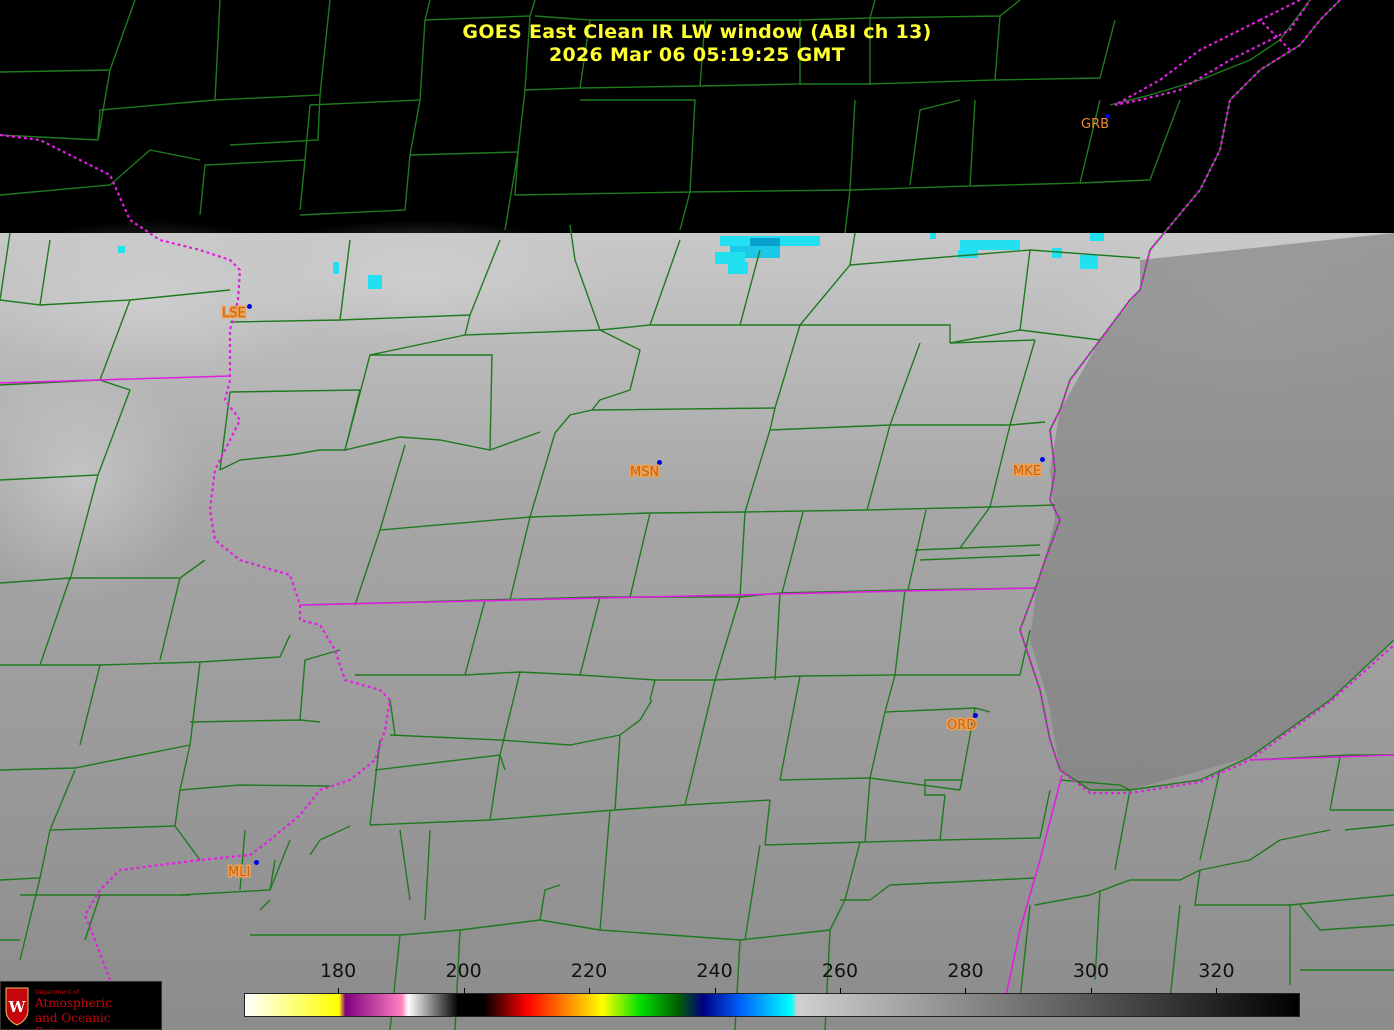 Image resolution: width=1394 pixels, height=1030 pixels. Describe the element at coordinates (772, 1005) in the screenshot. I see `temperature-colorbar` at that location.